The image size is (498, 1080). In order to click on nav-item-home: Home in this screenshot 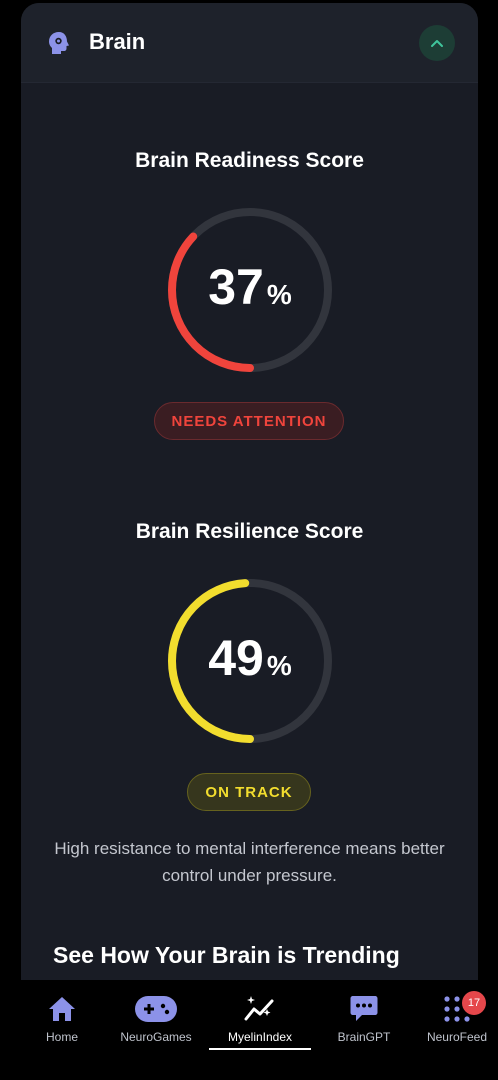, I will do `click(62, 1030)`.